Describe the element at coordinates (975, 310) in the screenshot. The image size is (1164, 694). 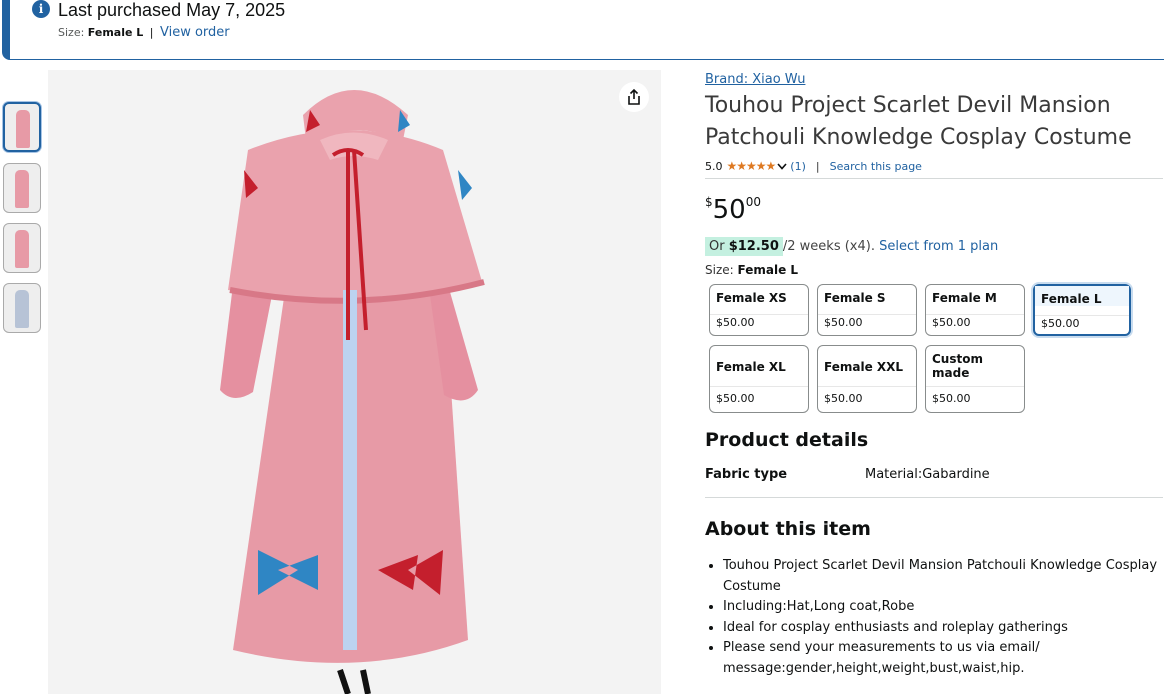
I see `size-option-female-m: Female M $50.00` at that location.